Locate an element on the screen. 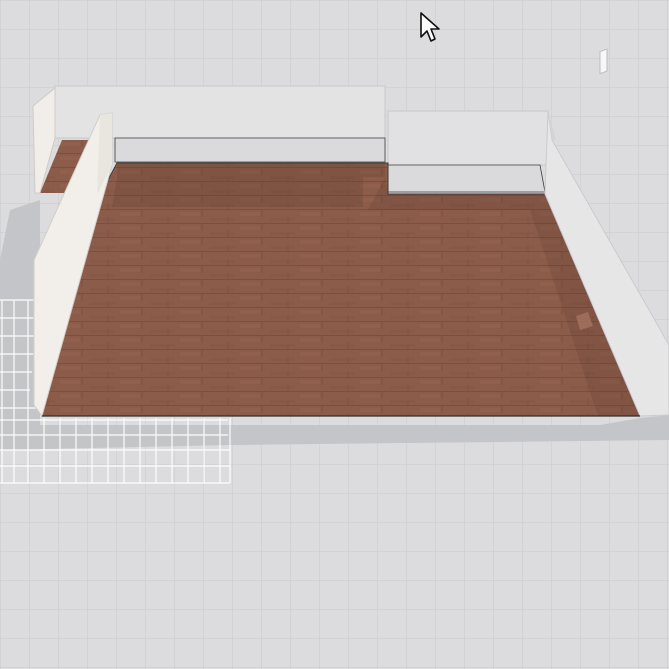 This screenshot has width=669, height=669. window is located at coordinates (603, 61).